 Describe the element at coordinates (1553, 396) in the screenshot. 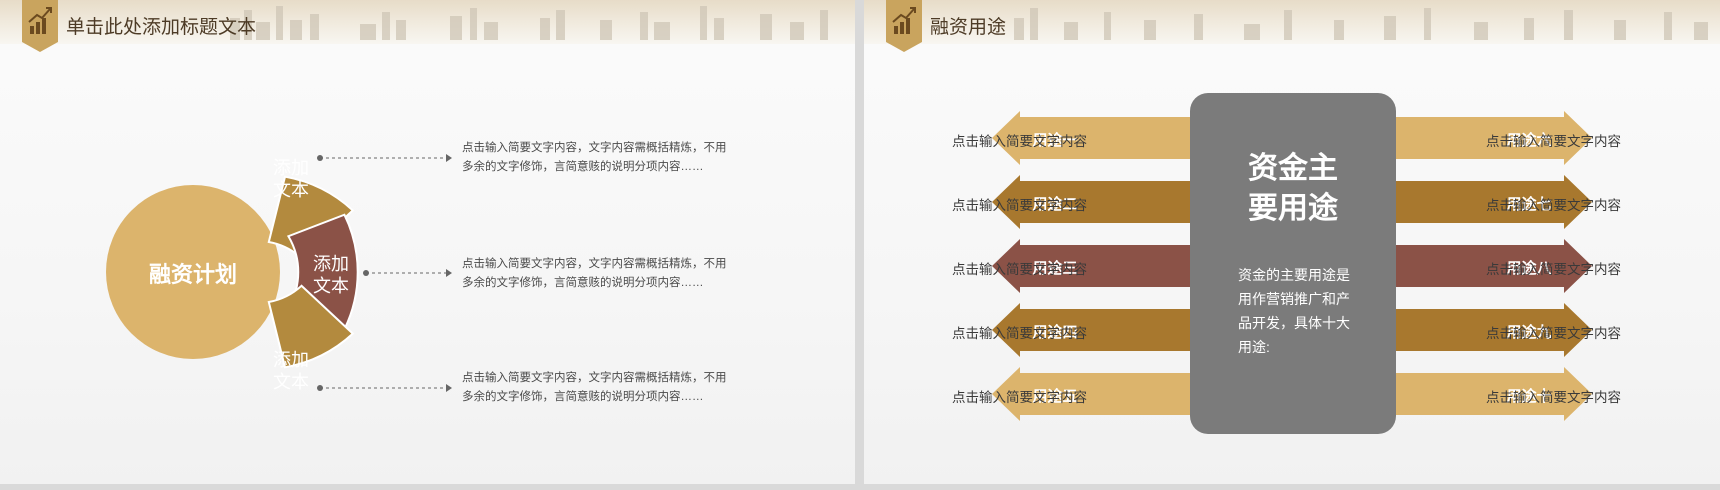

I see `usage-text-10: 点击输入简要文字内容` at that location.